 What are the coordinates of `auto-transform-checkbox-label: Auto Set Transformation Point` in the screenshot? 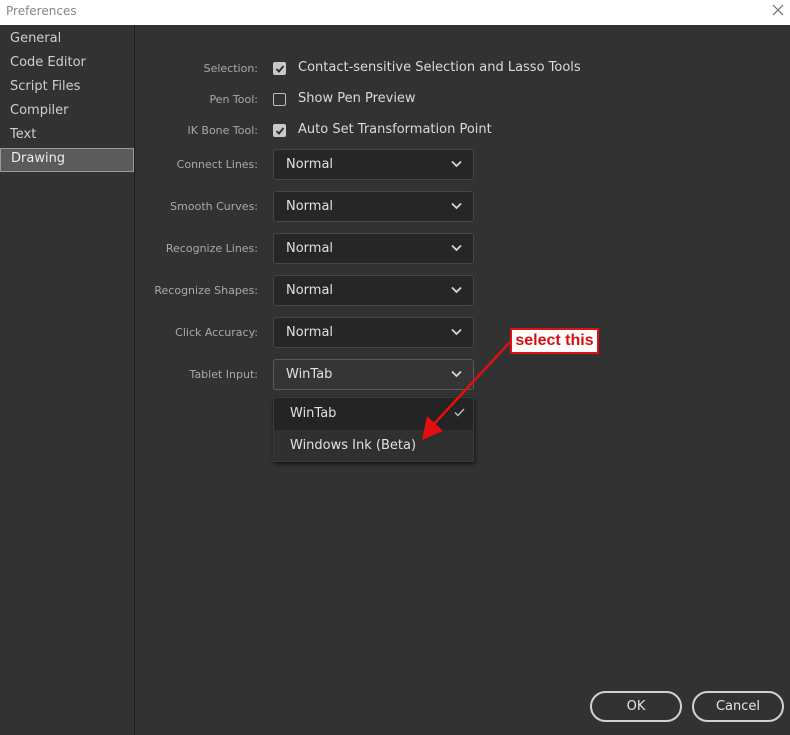 It's located at (395, 129).